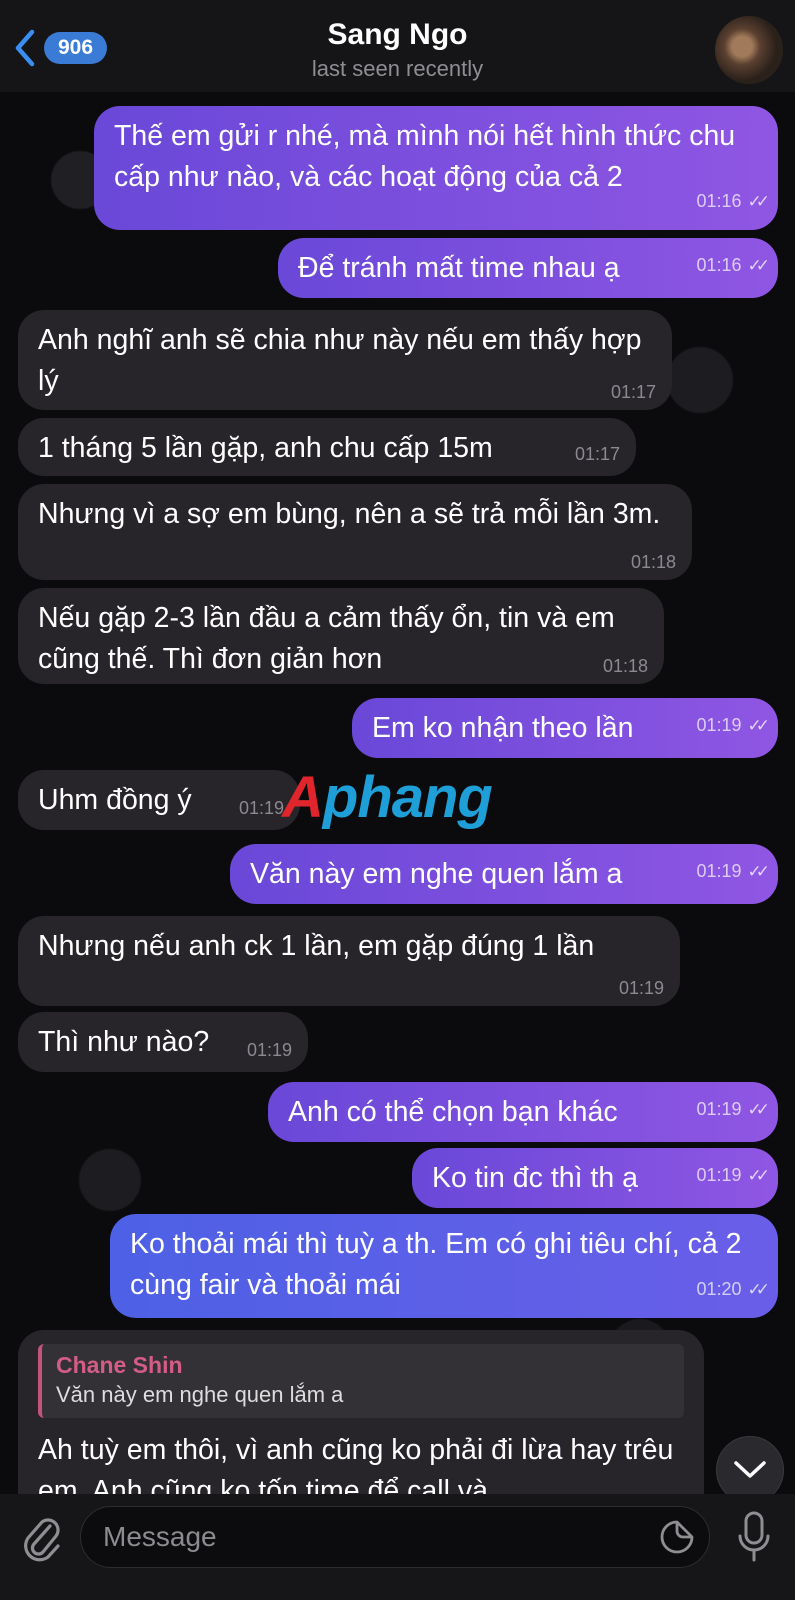  Describe the element at coordinates (453, 1112) in the screenshot. I see `message-text: Anh có thể chọn bạn khác` at that location.